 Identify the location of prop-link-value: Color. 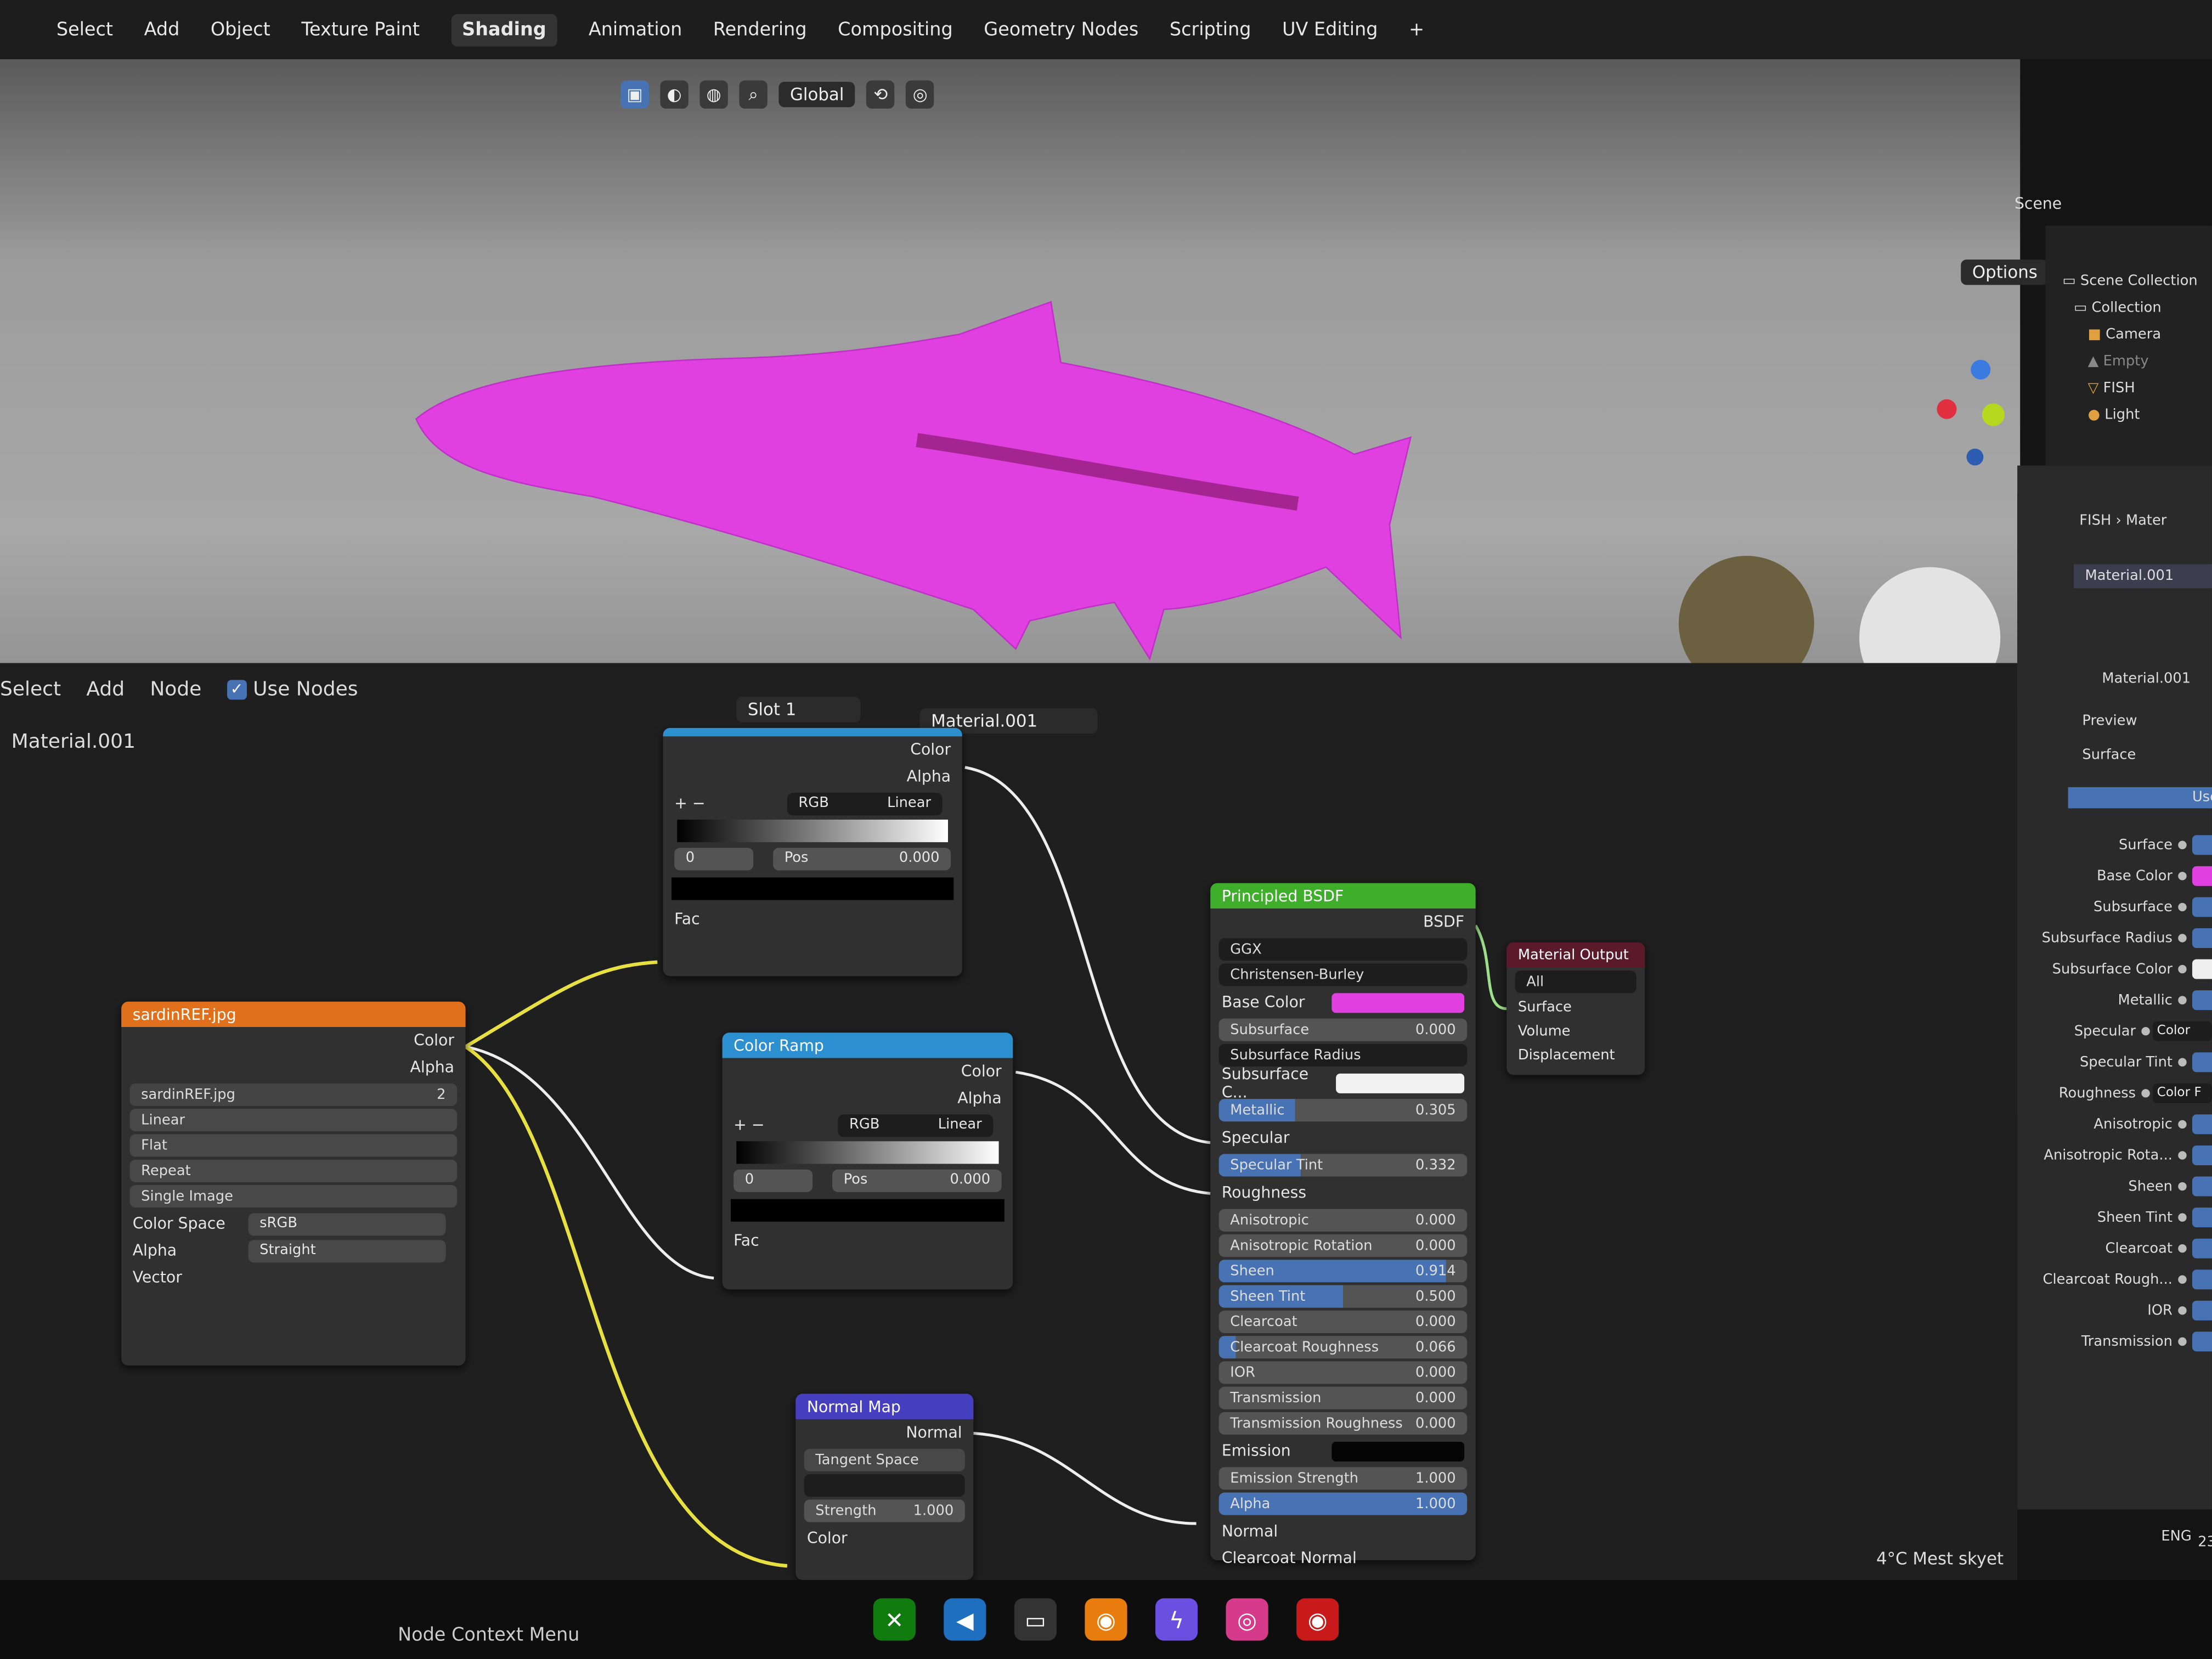
(2182, 1031).